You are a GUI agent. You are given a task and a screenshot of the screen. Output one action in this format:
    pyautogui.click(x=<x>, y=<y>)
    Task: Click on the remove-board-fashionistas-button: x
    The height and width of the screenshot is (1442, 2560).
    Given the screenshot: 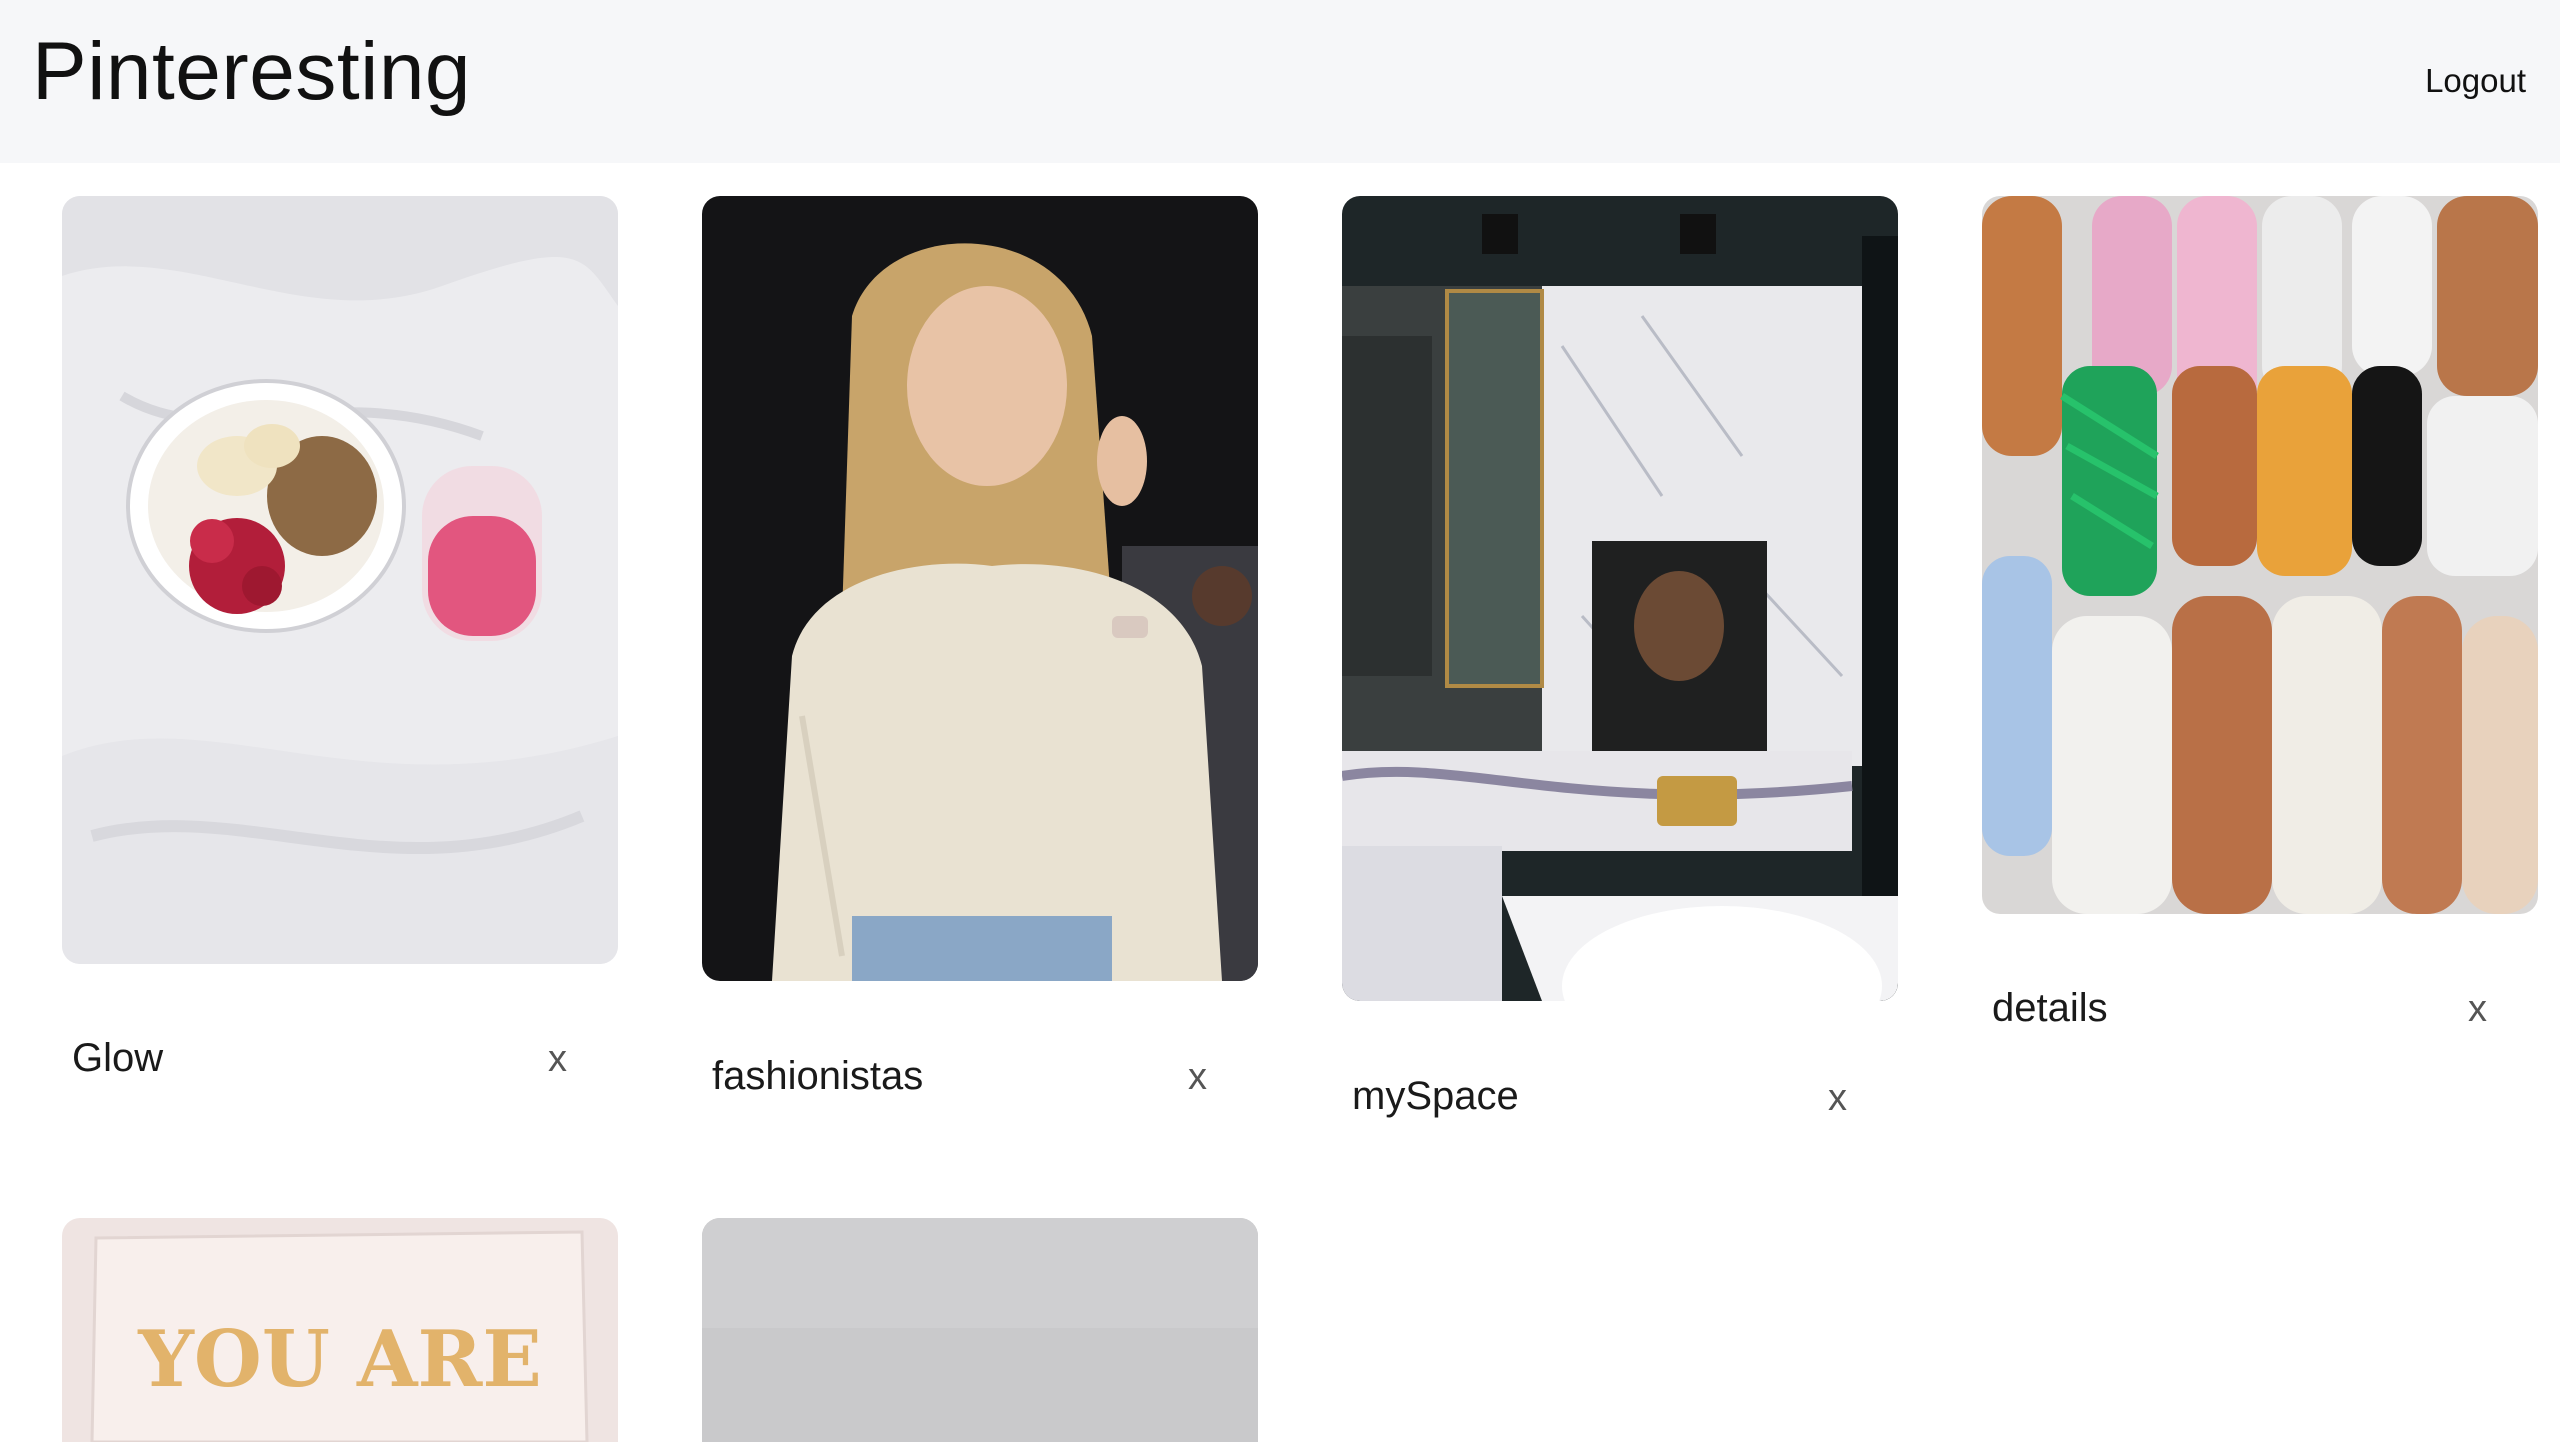 What is the action you would take?
    pyautogui.click(x=1197, y=1077)
    